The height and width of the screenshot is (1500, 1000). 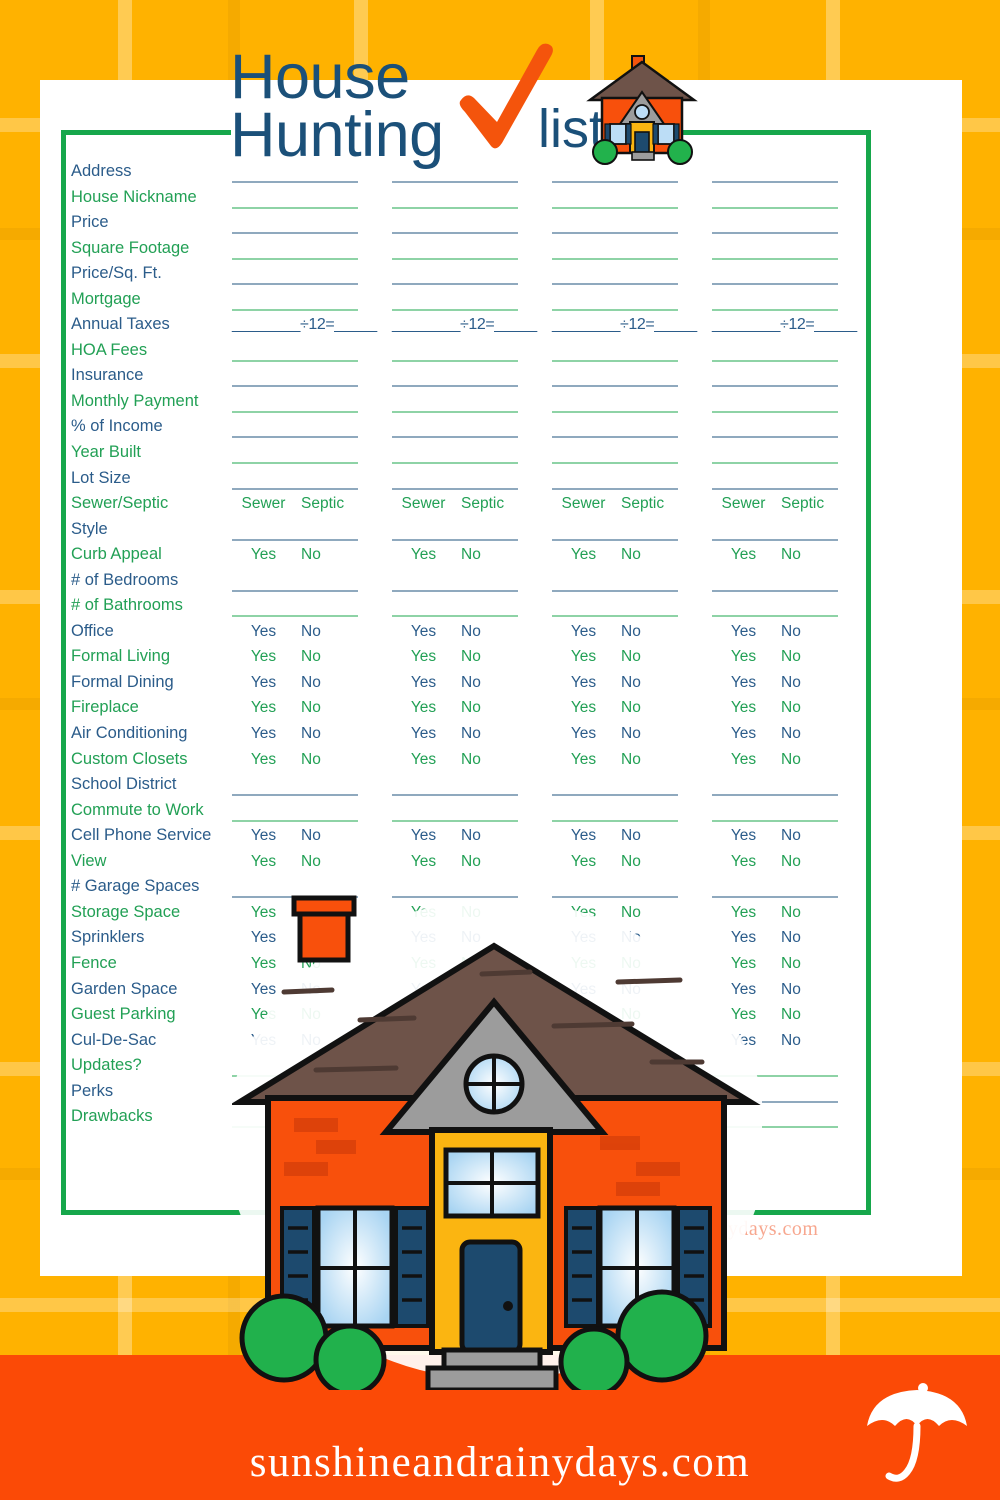 What do you see at coordinates (301, 505) in the screenshot?
I see `property-column-1-cell: Sewer Septic` at bounding box center [301, 505].